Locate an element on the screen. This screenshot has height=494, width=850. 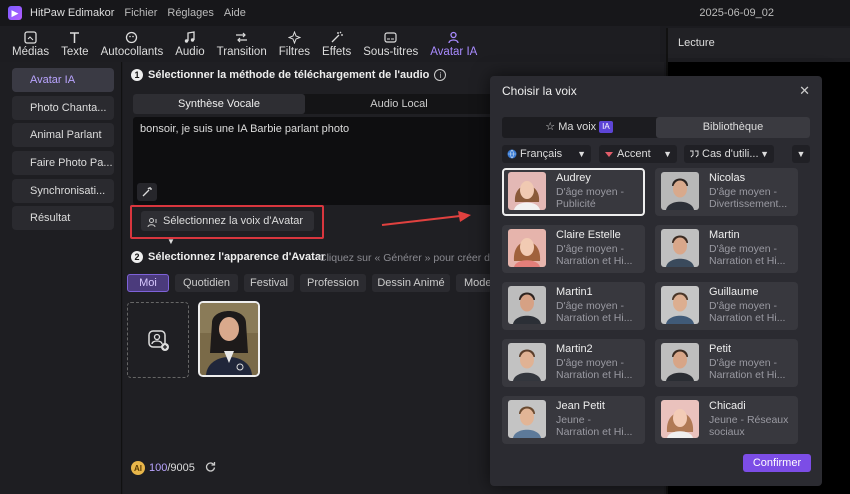
tool-label: Audio is located at coordinates (190, 51).